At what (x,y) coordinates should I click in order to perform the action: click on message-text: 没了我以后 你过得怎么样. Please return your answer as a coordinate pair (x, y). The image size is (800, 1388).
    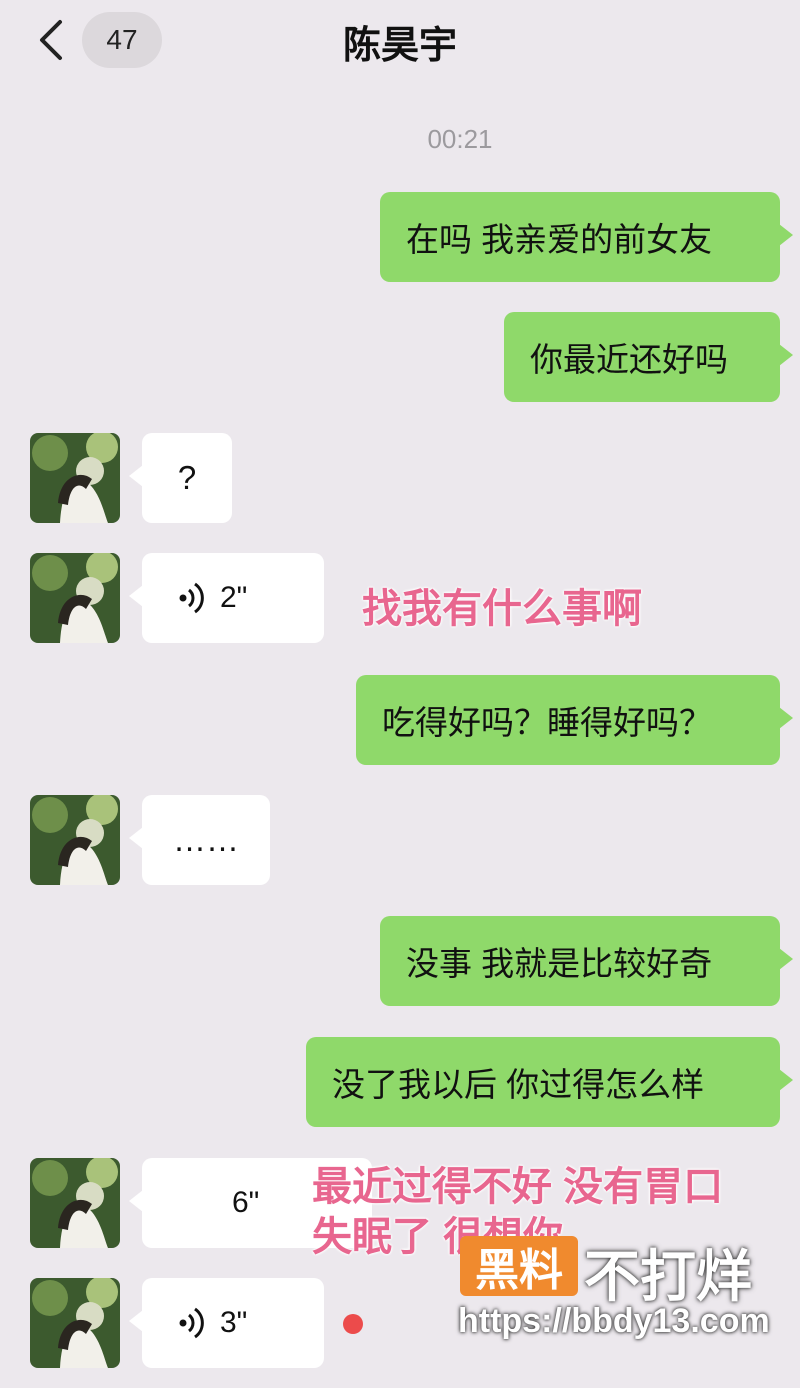
    Looking at the image, I should click on (518, 1084).